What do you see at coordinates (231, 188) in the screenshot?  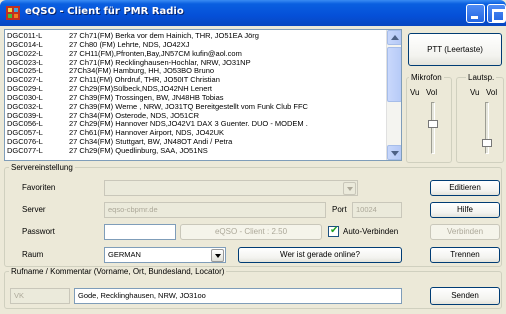 I see `favoriten-combobox` at bounding box center [231, 188].